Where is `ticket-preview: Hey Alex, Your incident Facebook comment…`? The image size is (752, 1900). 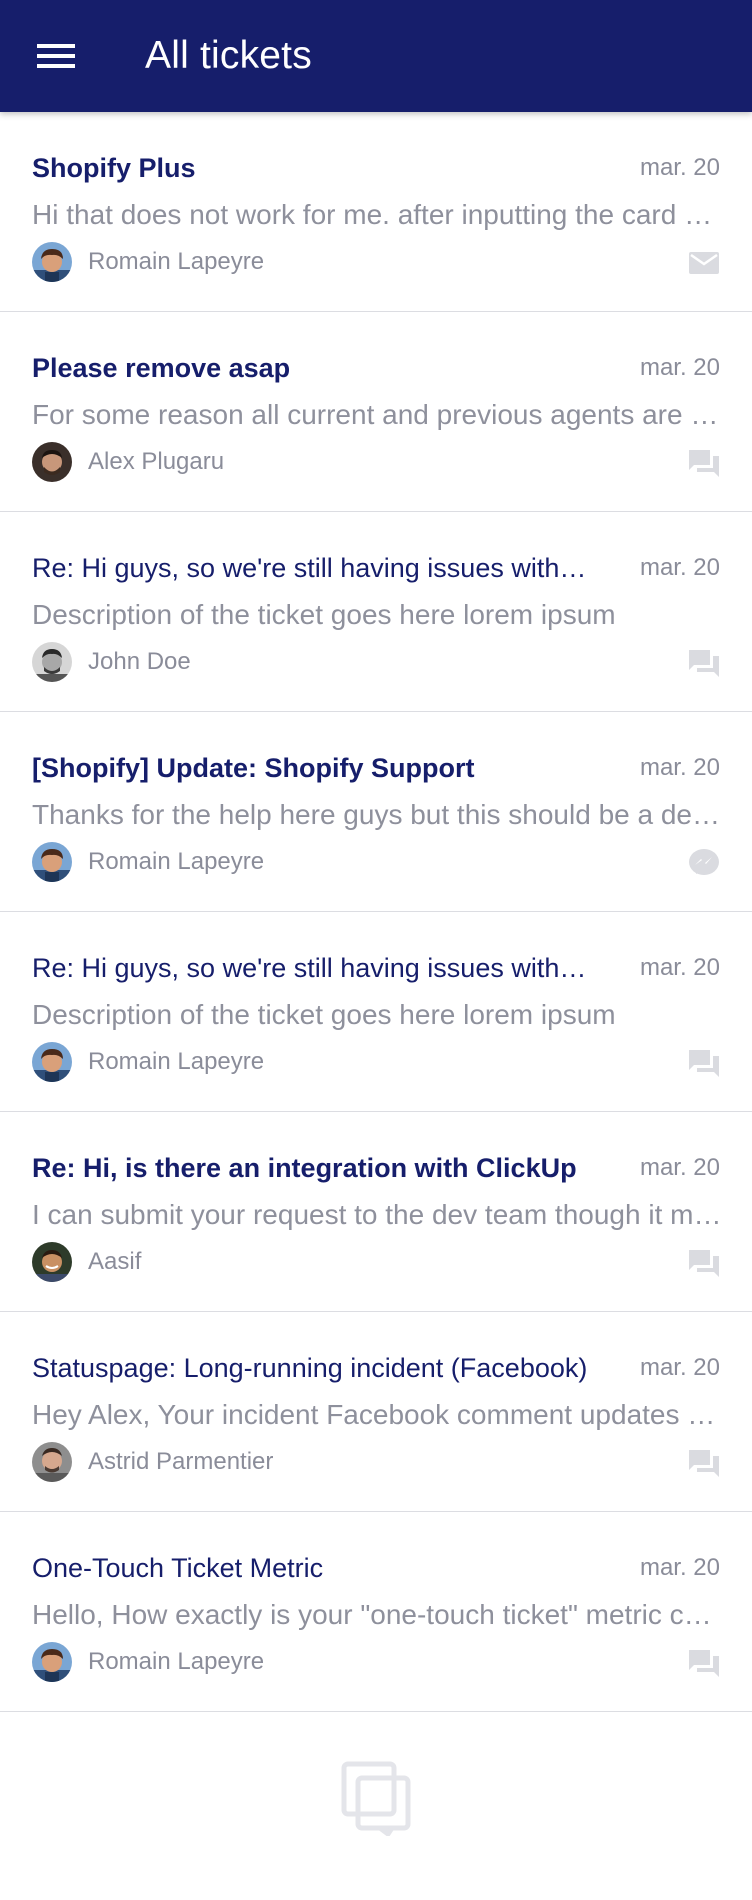 ticket-preview: Hey Alex, Your incident Facebook comment… is located at coordinates (377, 1414).